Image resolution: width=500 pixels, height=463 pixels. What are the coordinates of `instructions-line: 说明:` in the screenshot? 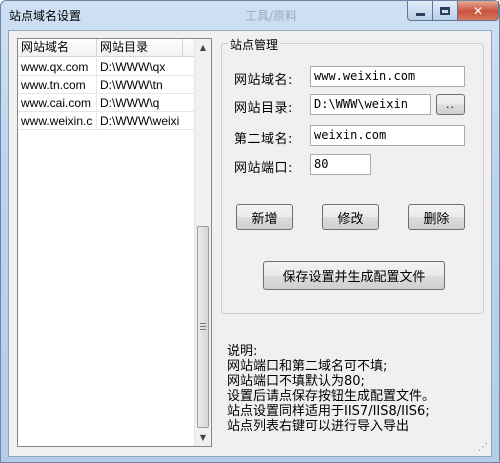 It's located at (242, 351).